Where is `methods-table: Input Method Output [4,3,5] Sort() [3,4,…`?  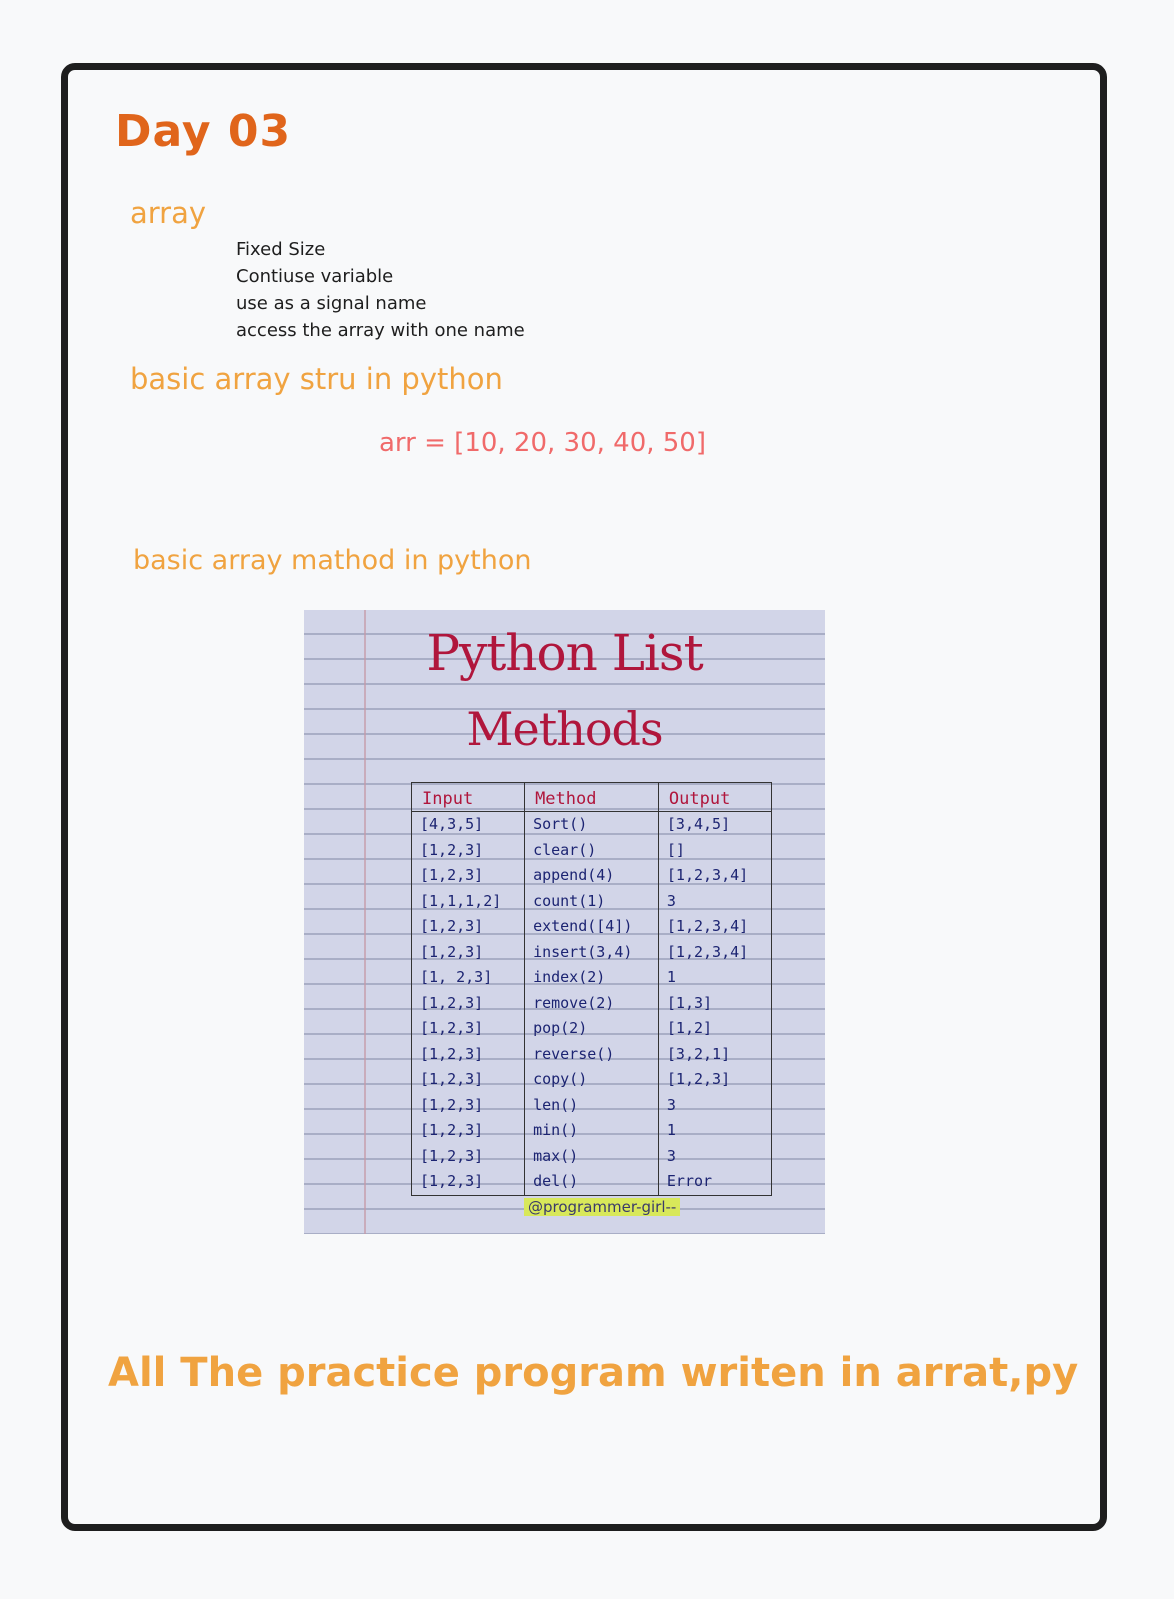
methods-table: Input Method Output [4,3,5] Sort() [3,4,… is located at coordinates (591, 989).